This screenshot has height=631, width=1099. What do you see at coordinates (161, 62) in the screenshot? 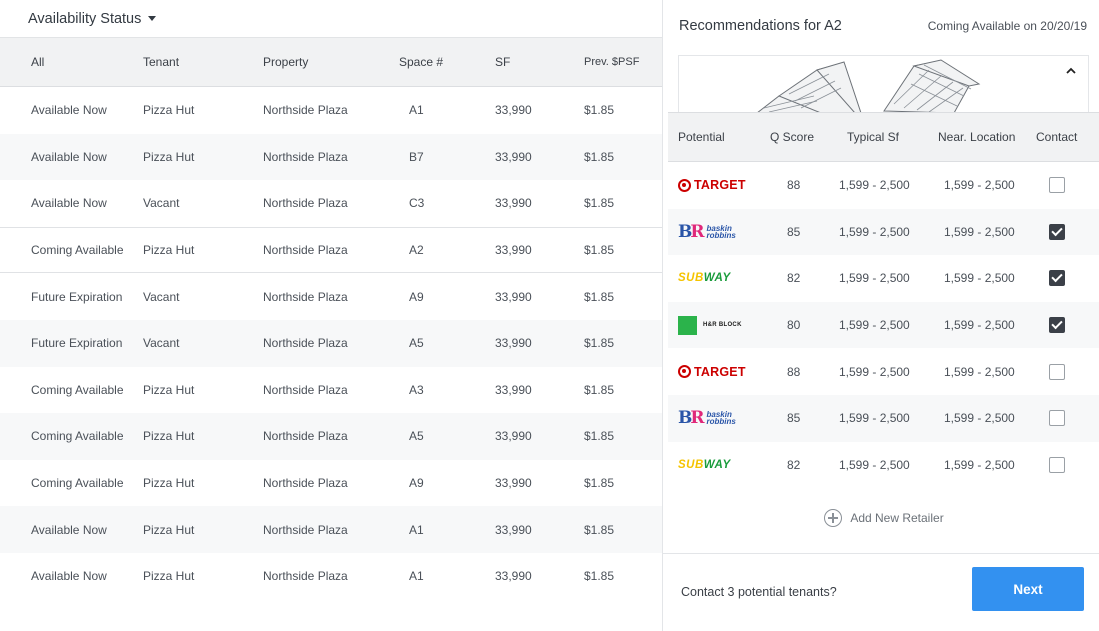
I see `column-header-tenant: Tenant` at bounding box center [161, 62].